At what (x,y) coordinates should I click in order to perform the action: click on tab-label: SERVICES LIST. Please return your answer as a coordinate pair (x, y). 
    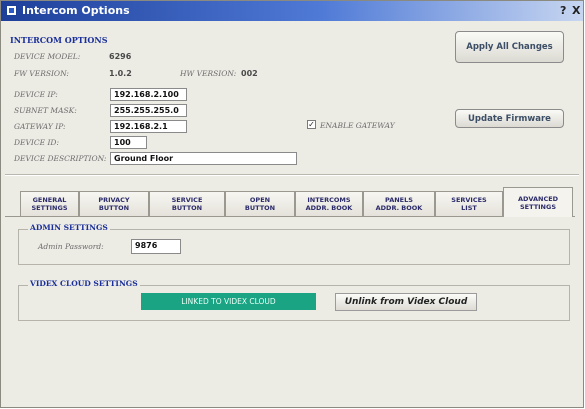
    Looking at the image, I should click on (469, 204).